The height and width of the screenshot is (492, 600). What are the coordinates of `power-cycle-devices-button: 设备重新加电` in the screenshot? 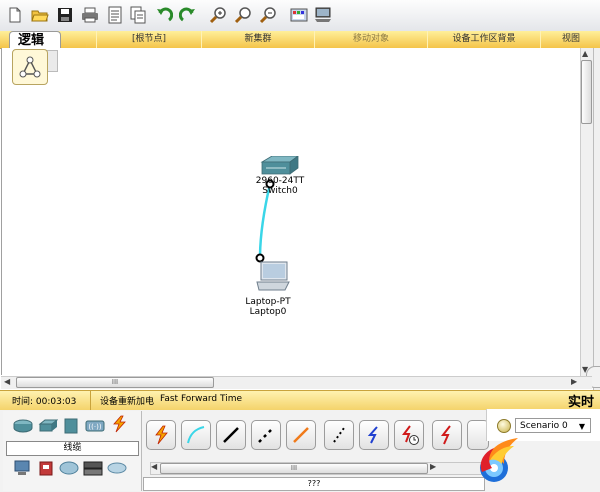 It's located at (127, 400).